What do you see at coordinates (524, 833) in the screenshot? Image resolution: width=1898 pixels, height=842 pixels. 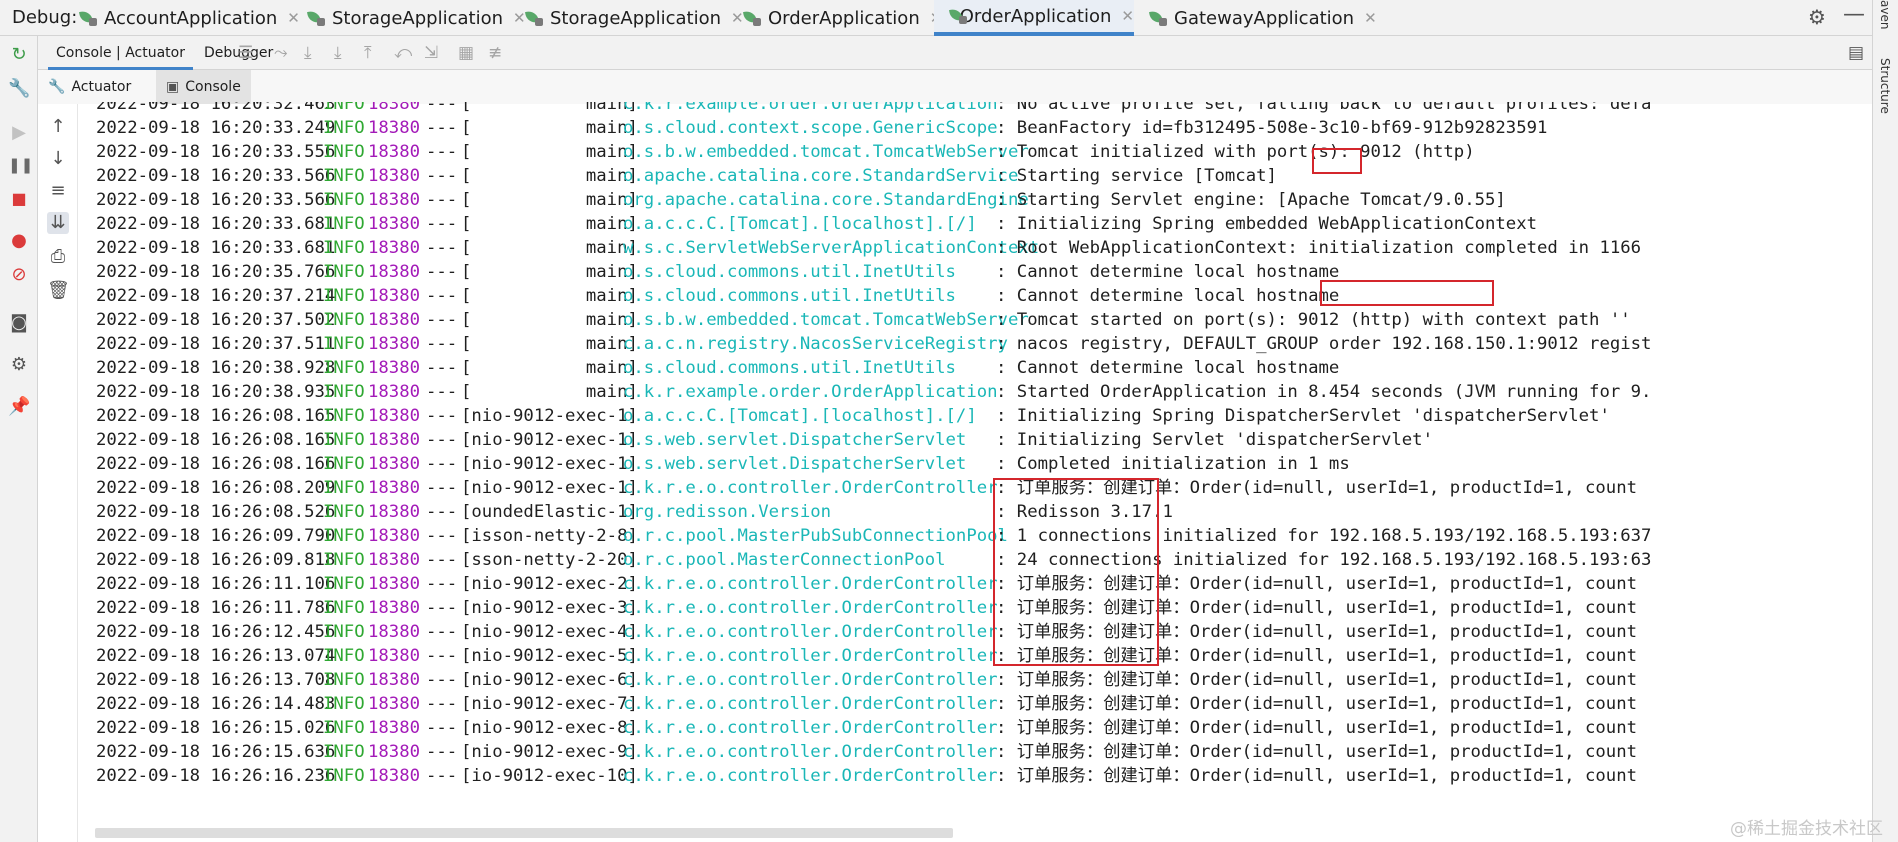 I see `horizontal-scrollbar` at bounding box center [524, 833].